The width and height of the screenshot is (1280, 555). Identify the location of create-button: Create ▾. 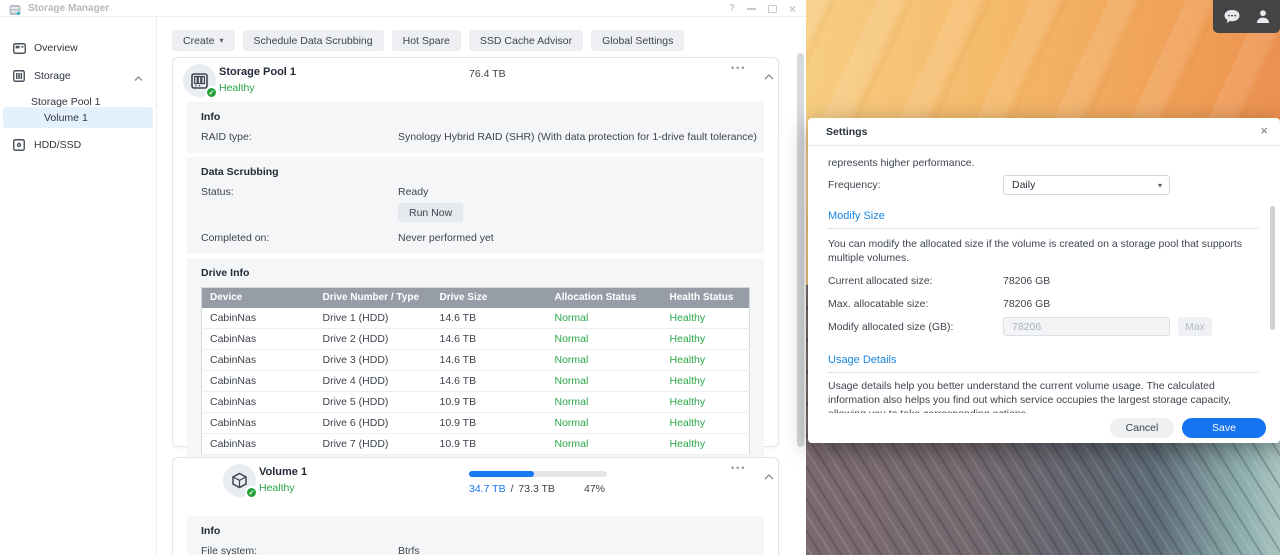
(203, 40).